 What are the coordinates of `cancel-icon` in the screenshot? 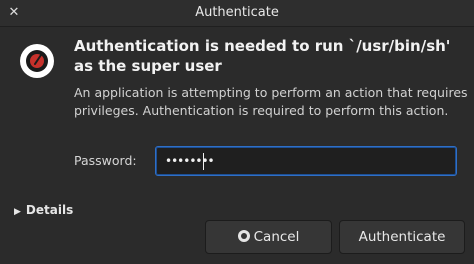 It's located at (243, 236).